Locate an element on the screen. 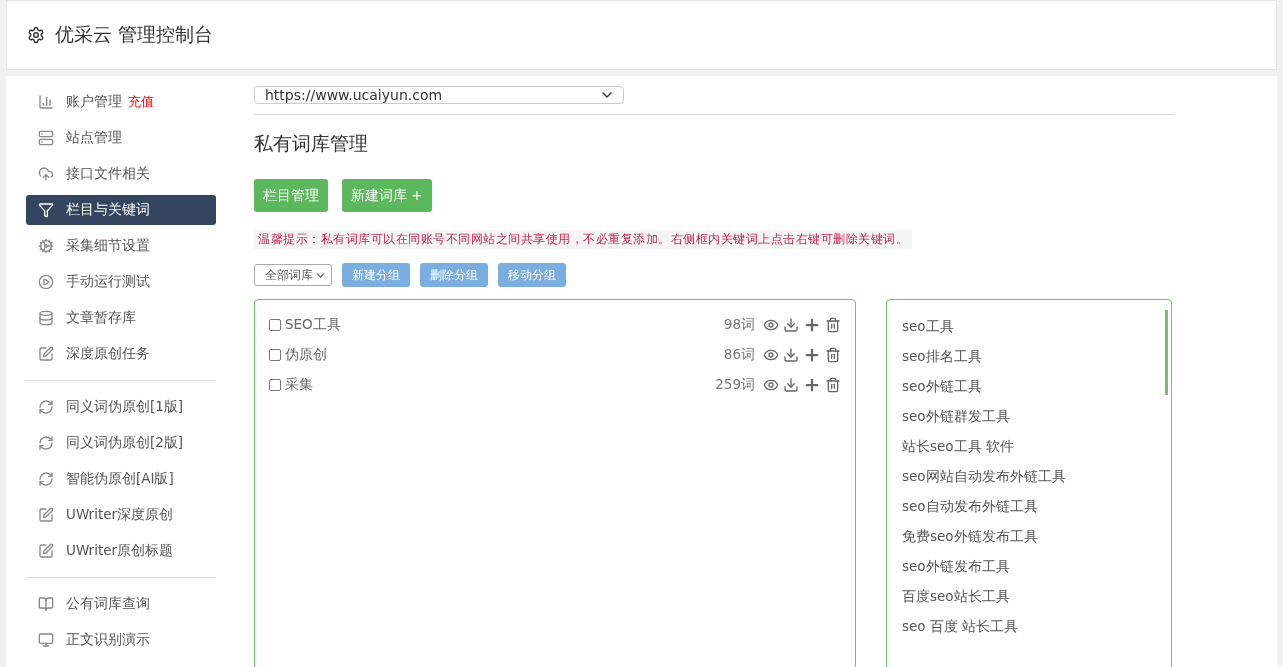 The height and width of the screenshot is (667, 1283). keyword-item: 站长seo工具 软件 is located at coordinates (1029, 447).